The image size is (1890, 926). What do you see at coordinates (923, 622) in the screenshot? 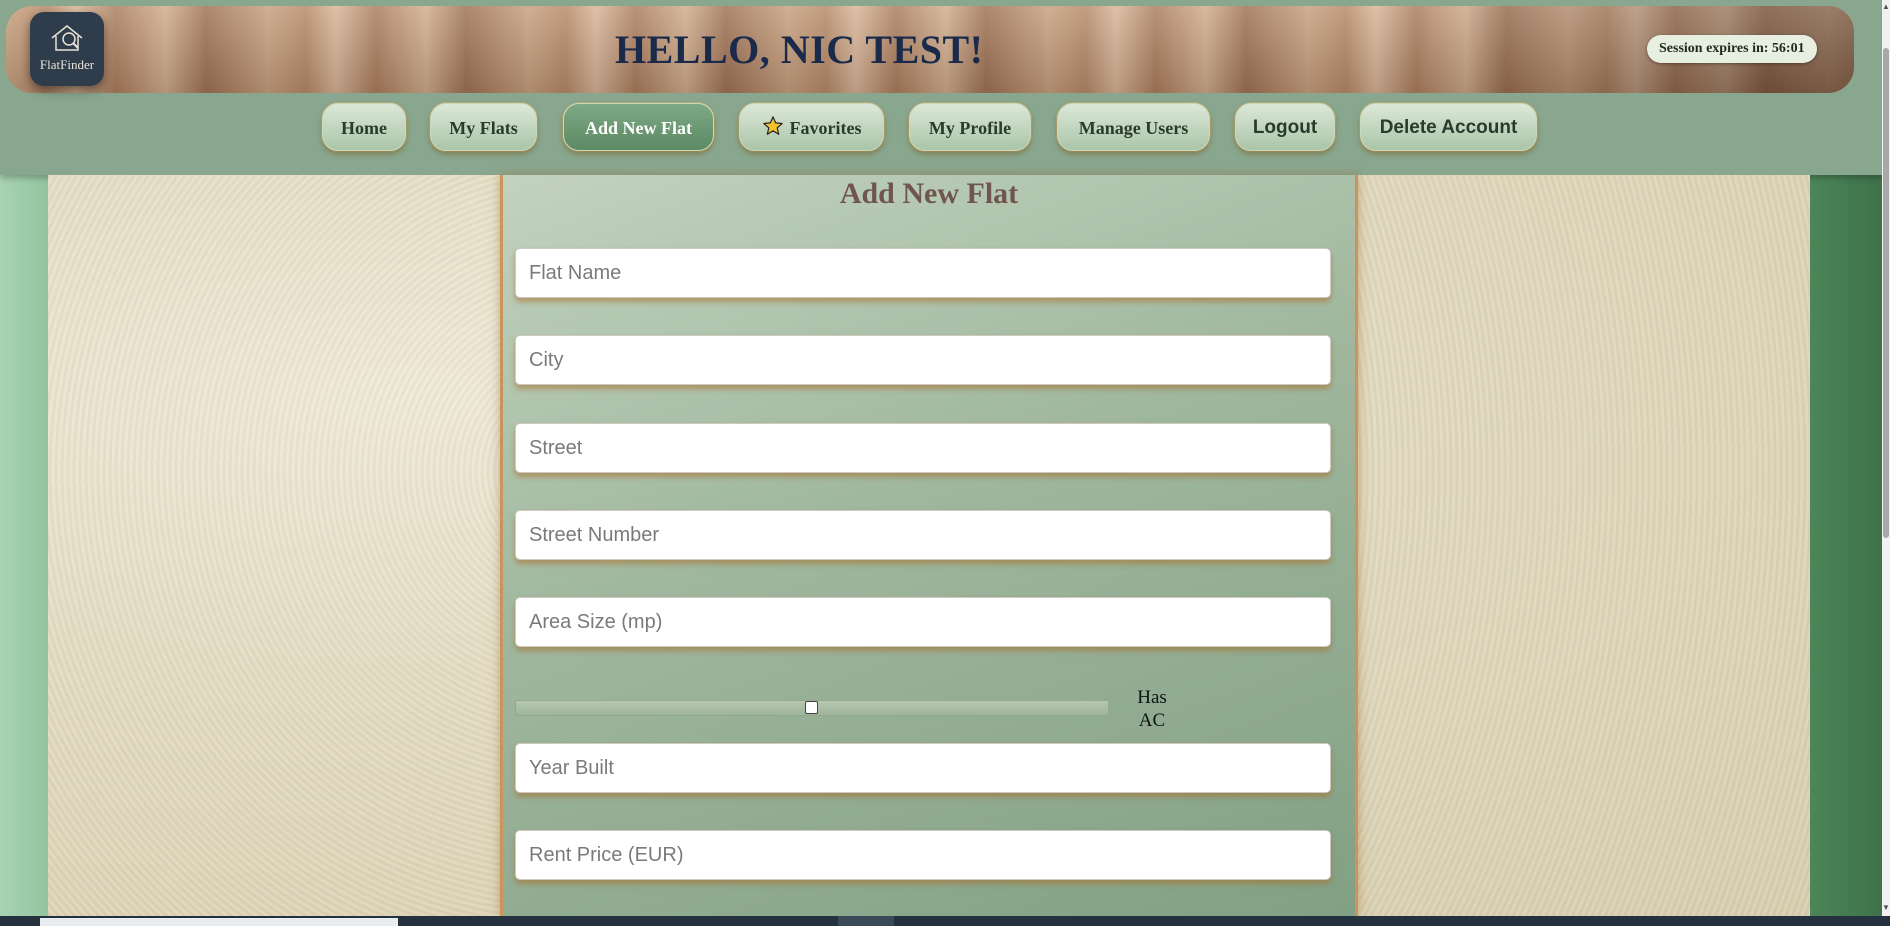
I see `area-size-input` at bounding box center [923, 622].